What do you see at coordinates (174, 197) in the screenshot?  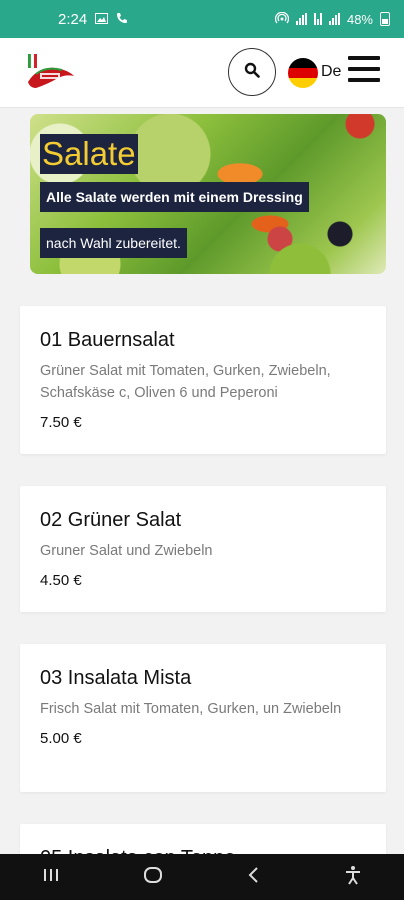 I see `category-subtitle-line1: Alle Salate werden mit einem Dressing` at bounding box center [174, 197].